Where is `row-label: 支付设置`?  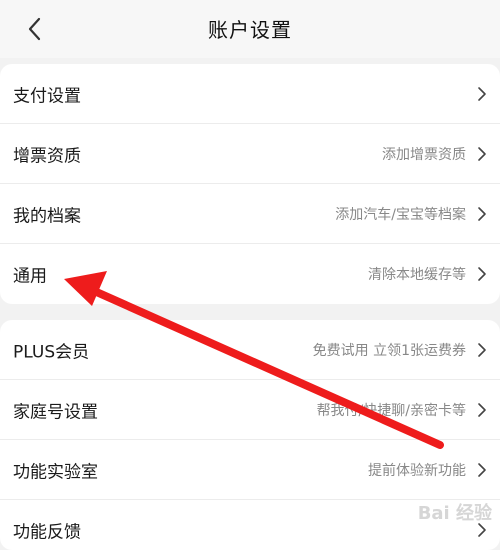 row-label: 支付设置 is located at coordinates (47, 96).